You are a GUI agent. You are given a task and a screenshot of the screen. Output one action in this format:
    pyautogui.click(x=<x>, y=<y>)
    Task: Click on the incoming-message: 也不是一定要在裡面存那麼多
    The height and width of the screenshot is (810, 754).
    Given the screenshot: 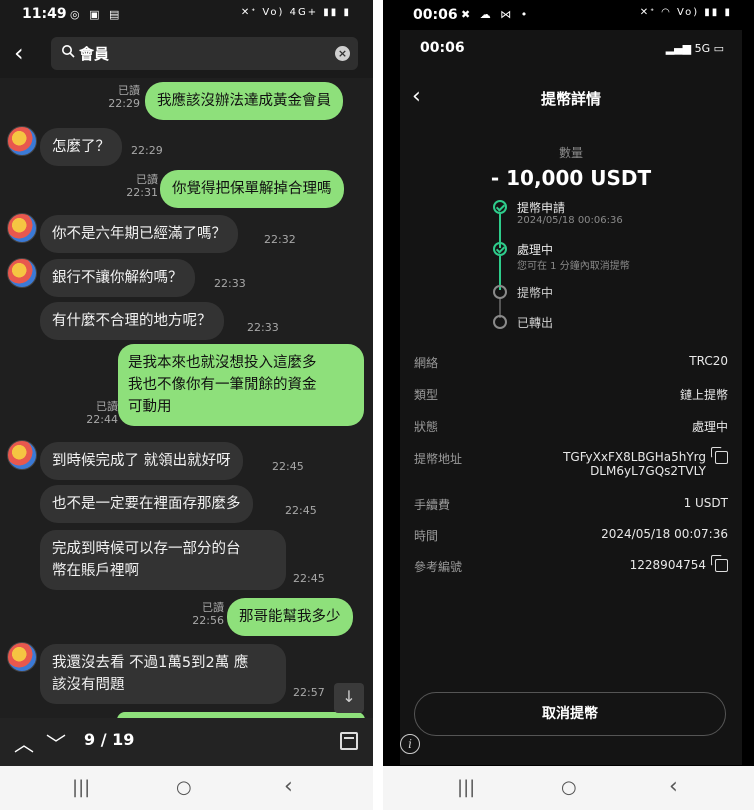 What is the action you would take?
    pyautogui.click(x=146, y=504)
    